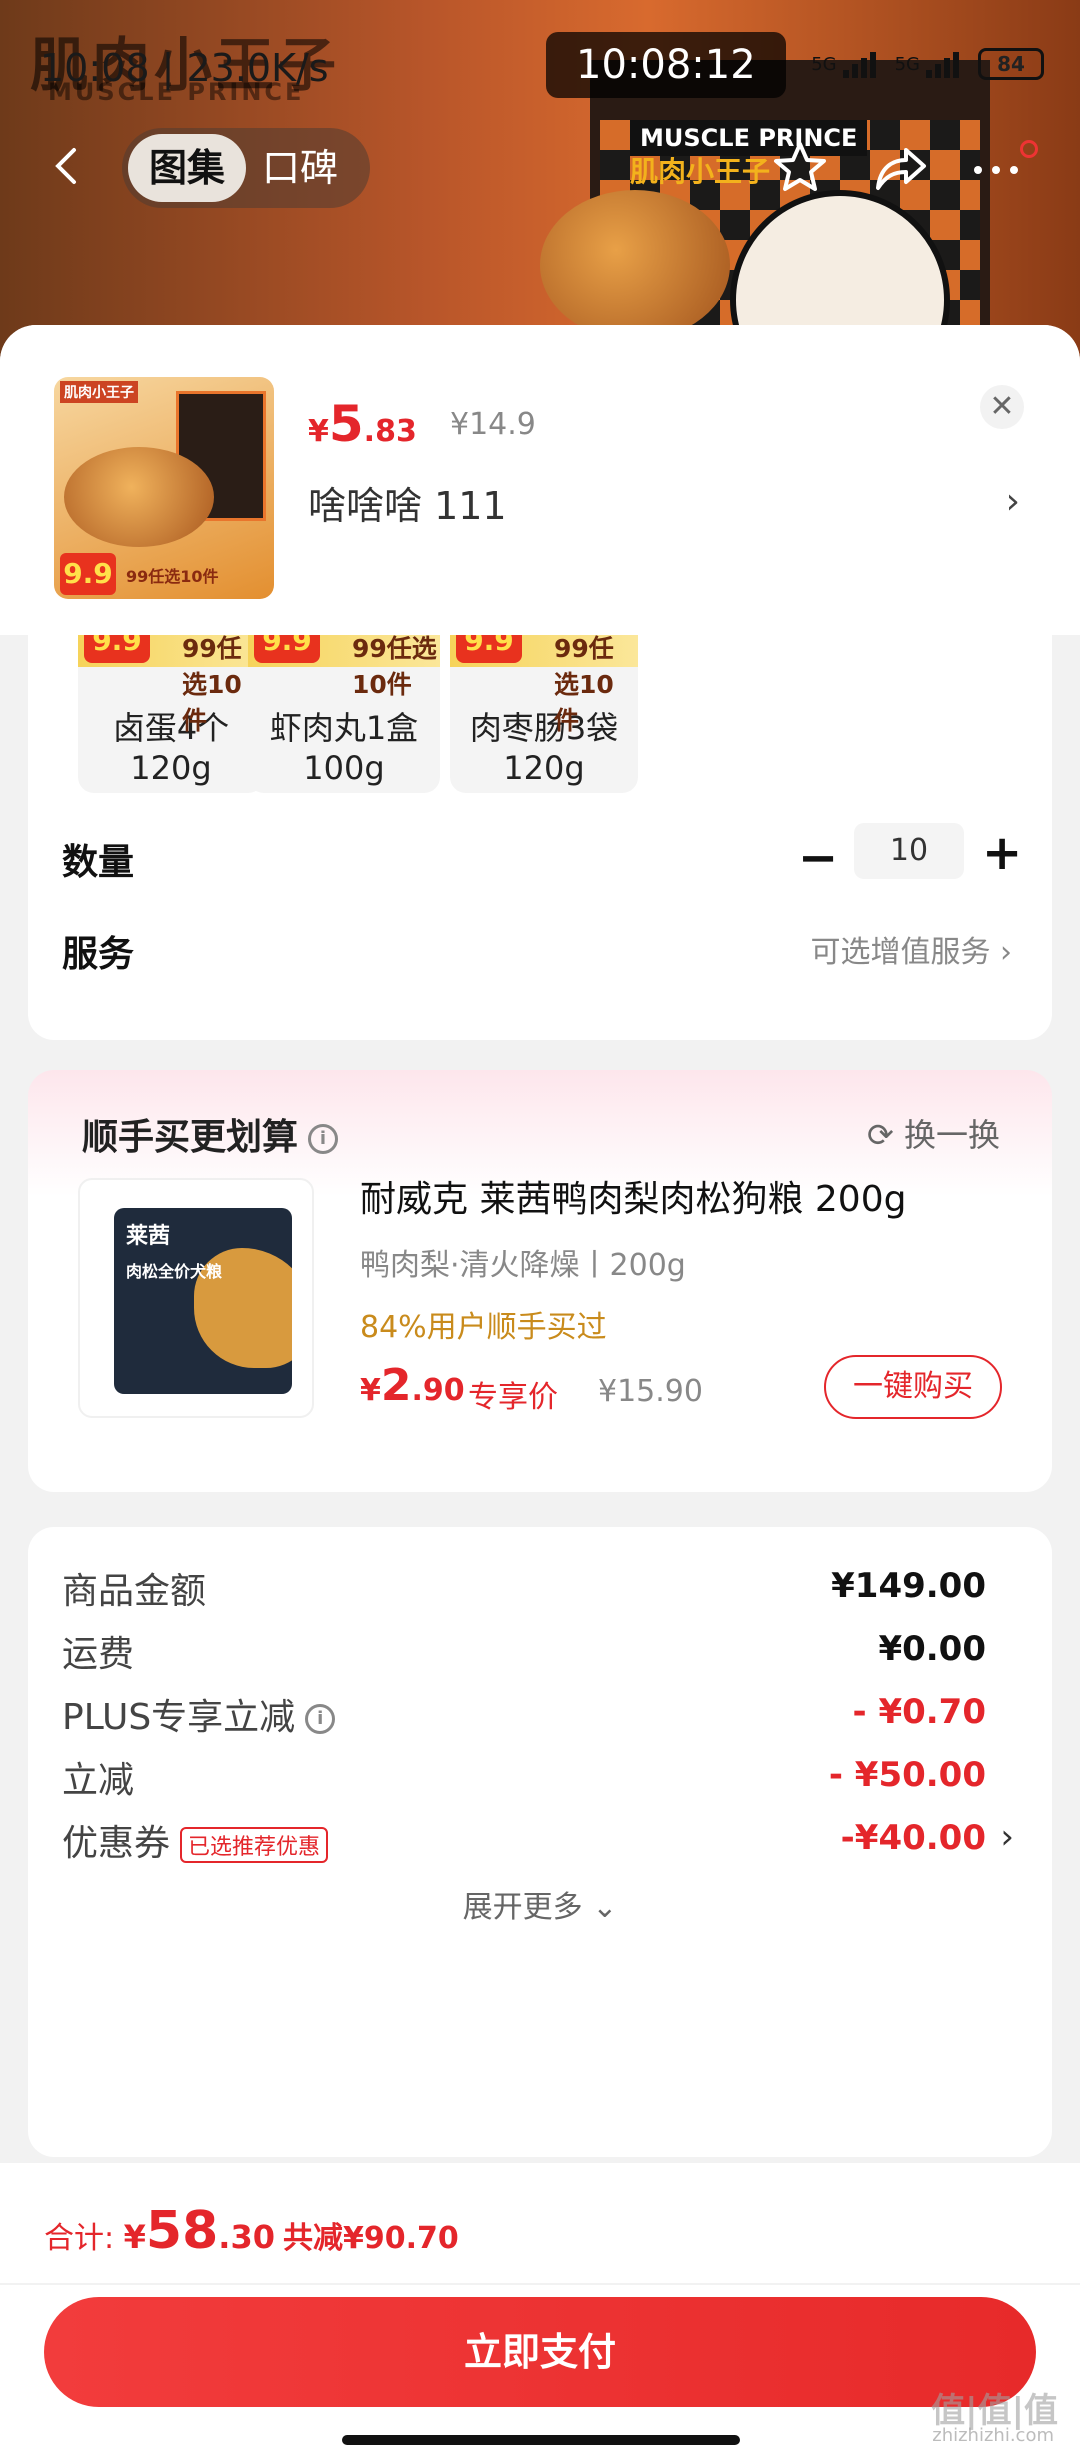 The height and width of the screenshot is (2460, 1080). Describe the element at coordinates (524, 1655) in the screenshot. I see `summary-row: 运费 ¥0.00` at that location.